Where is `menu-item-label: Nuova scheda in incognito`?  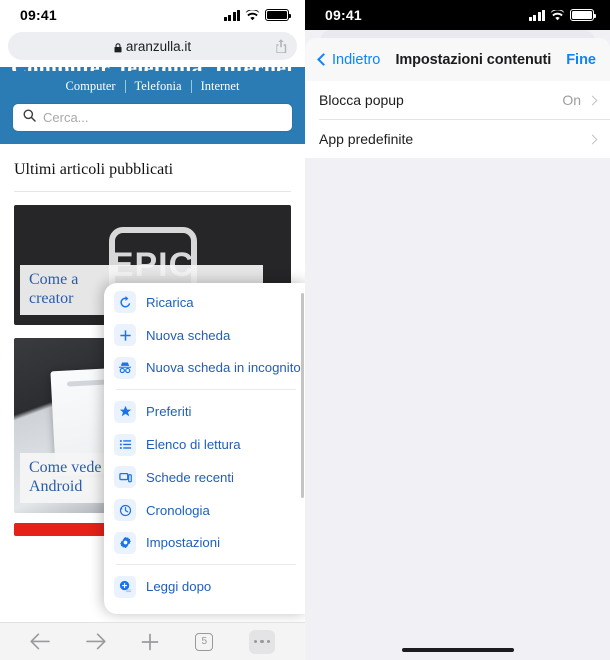 menu-item-label: Nuova scheda in incognito is located at coordinates (223, 368).